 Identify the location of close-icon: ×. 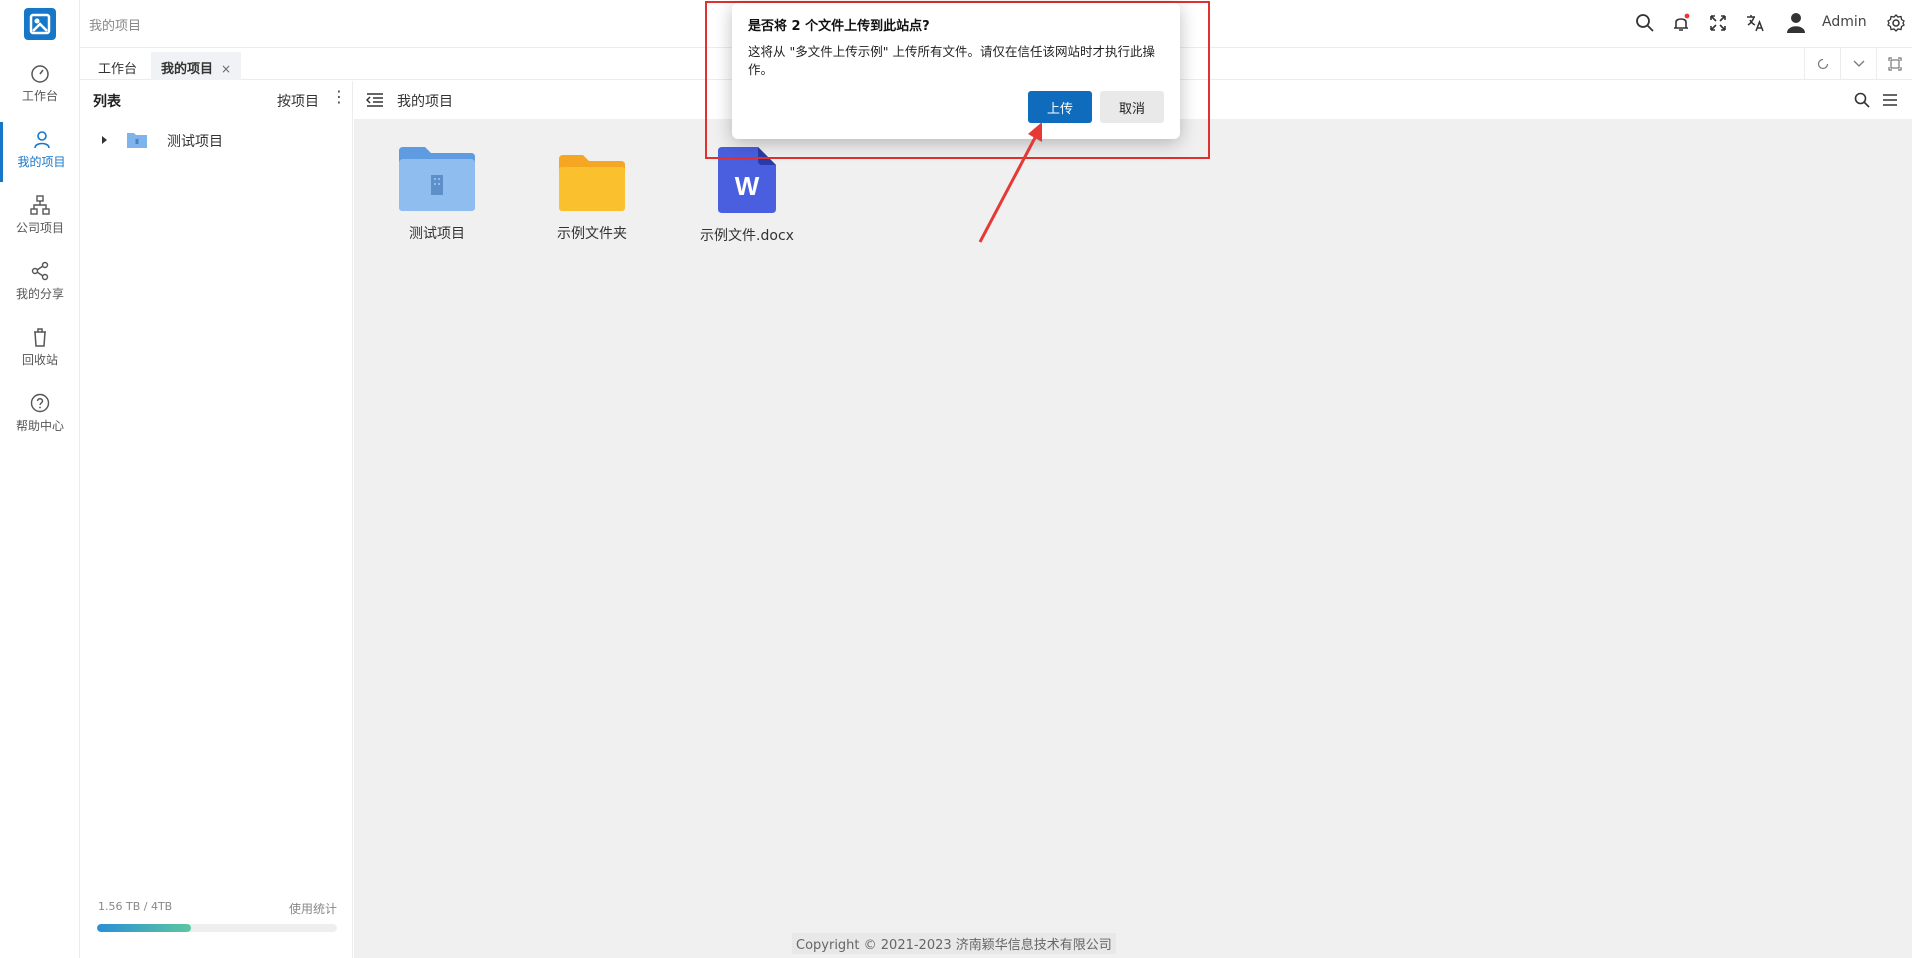
(226, 69).